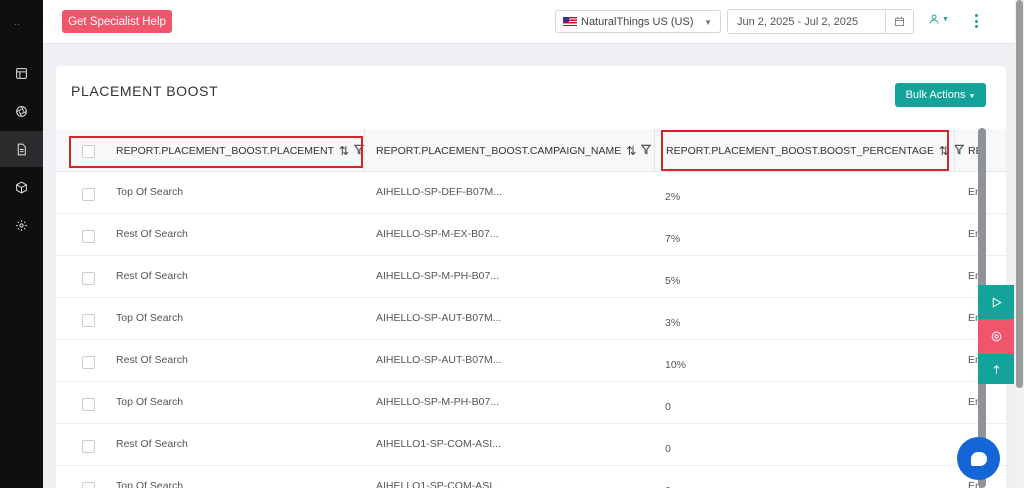  Describe the element at coordinates (1019, 194) in the screenshot. I see `page-scrollbar-thumb` at that location.